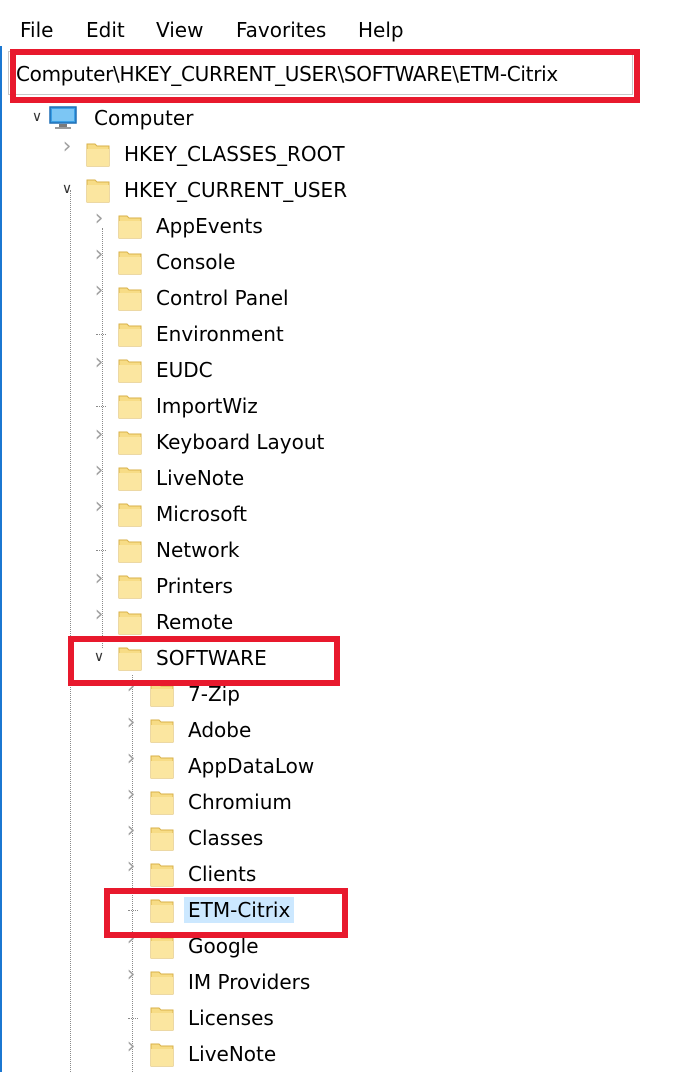 The width and height of the screenshot is (676, 1072). I want to click on tree-node-microsoft: › Microsoft, so click(338, 514).